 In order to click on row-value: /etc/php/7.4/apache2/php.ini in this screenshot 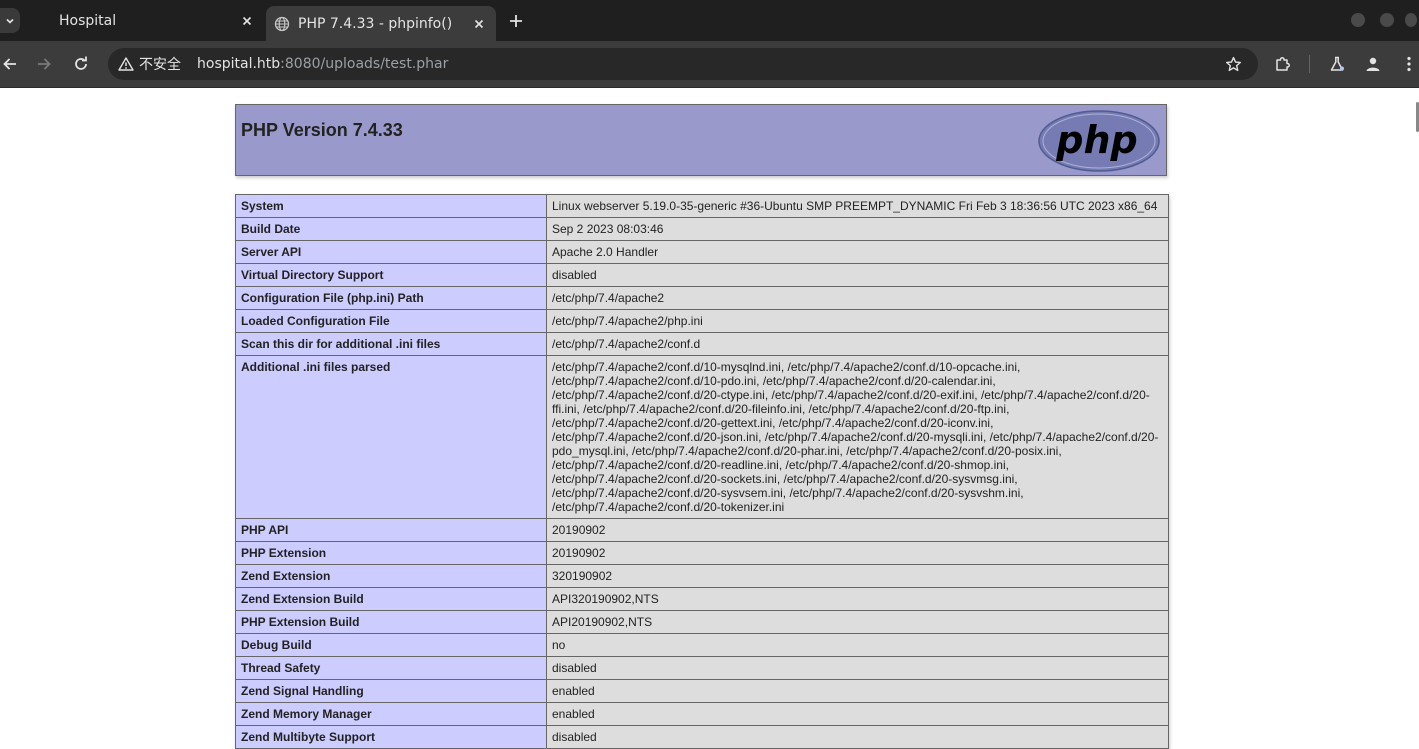, I will do `click(857, 321)`.